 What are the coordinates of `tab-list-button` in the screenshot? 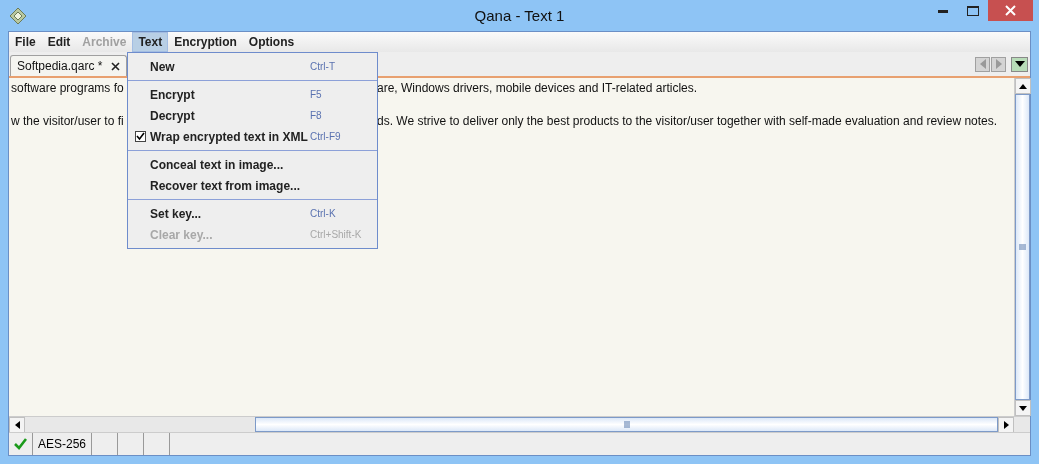 It's located at (1019, 64).